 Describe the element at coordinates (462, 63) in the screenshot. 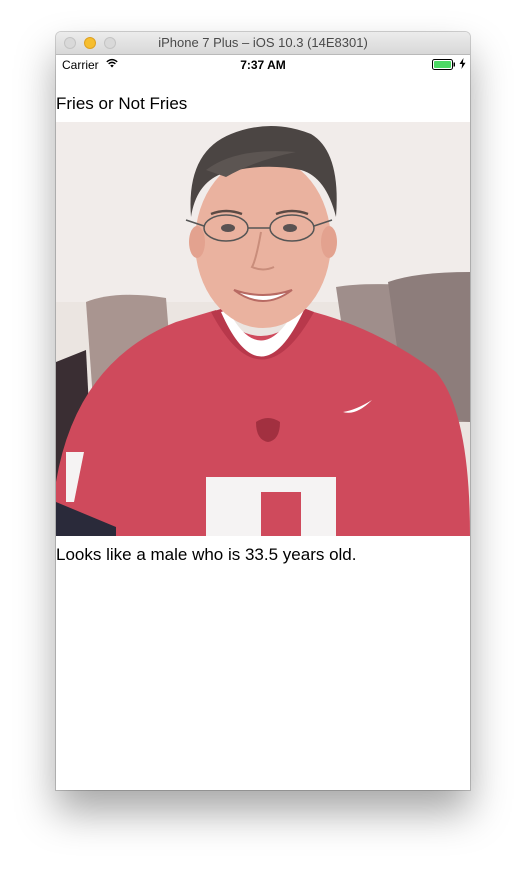

I see `charging-icon` at that location.